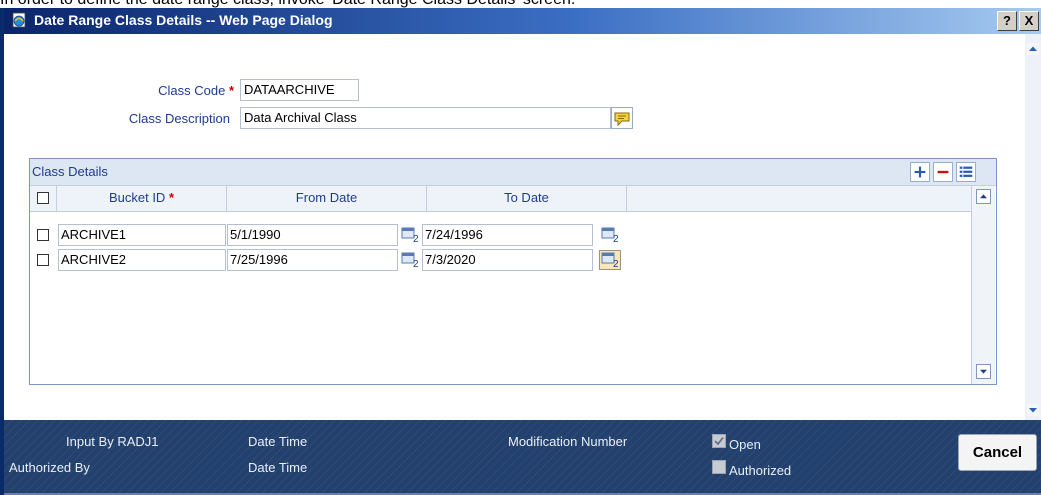  Describe the element at coordinates (112, 441) in the screenshot. I see `input-by-label: Input By RADJ1` at that location.